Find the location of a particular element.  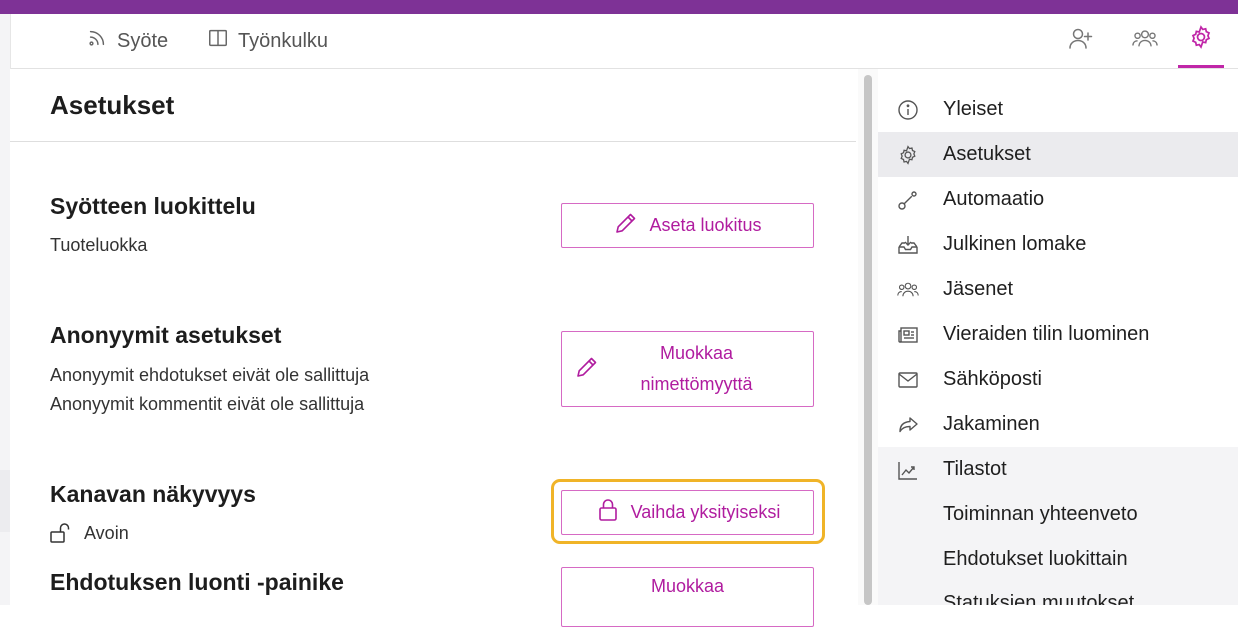

tab-feed: Syöte is located at coordinates (127, 41).